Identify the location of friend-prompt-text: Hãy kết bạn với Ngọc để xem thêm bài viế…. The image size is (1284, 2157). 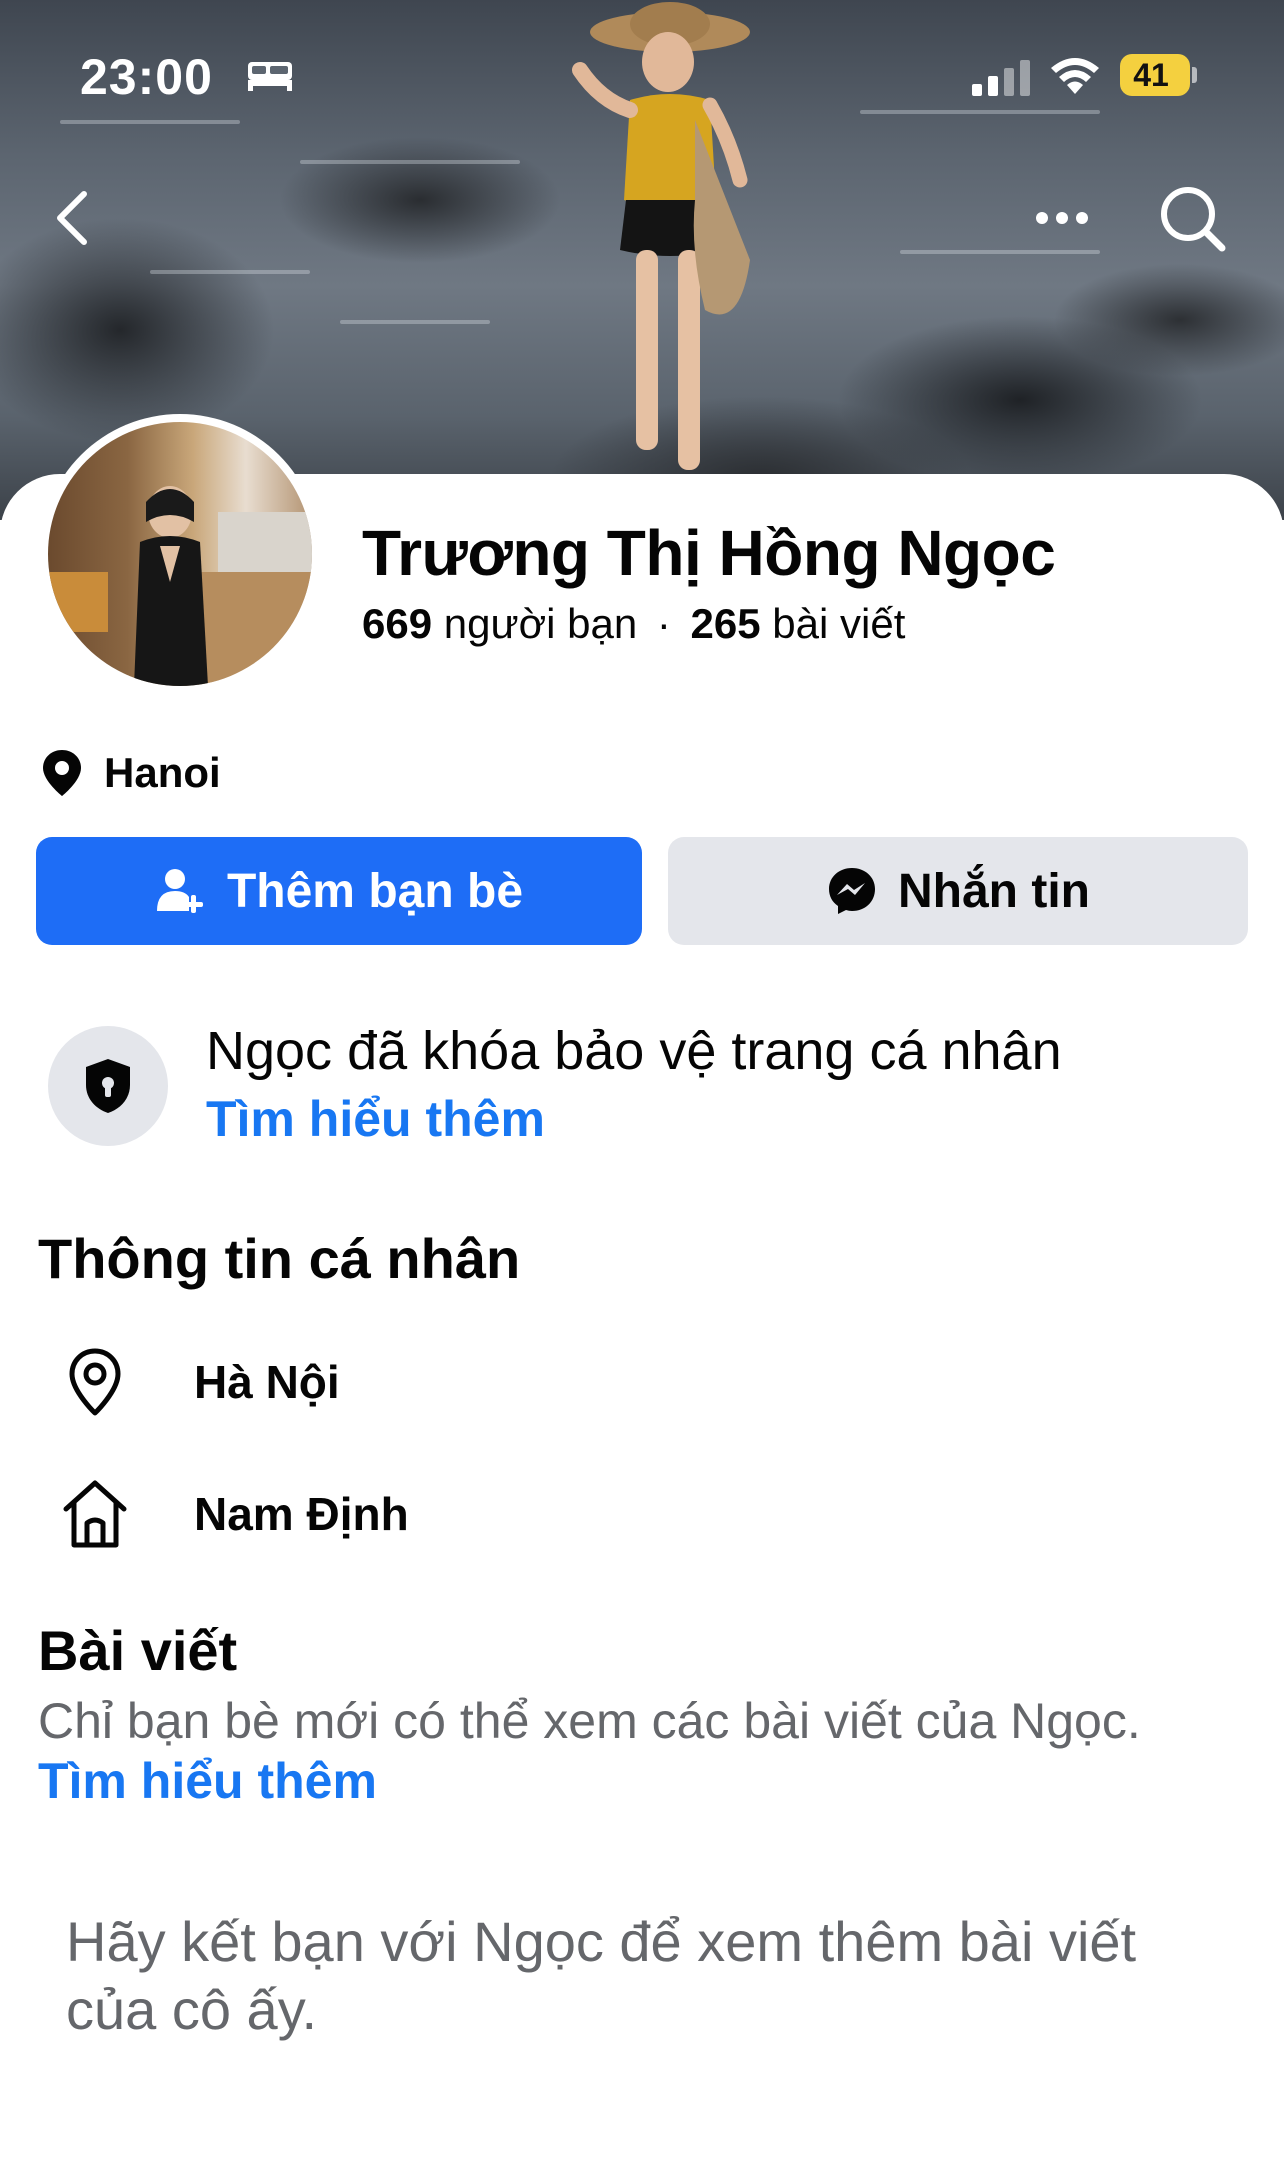
(601, 1975).